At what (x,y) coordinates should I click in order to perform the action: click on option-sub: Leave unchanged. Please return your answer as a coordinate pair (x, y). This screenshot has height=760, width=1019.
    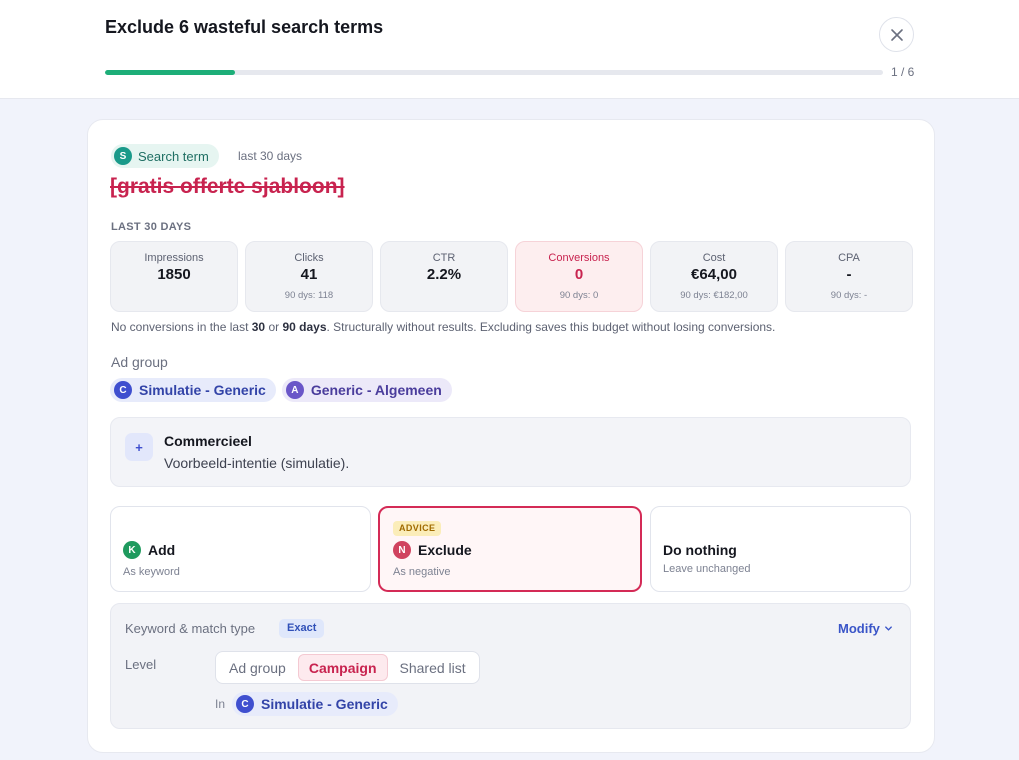
    Looking at the image, I should click on (707, 569).